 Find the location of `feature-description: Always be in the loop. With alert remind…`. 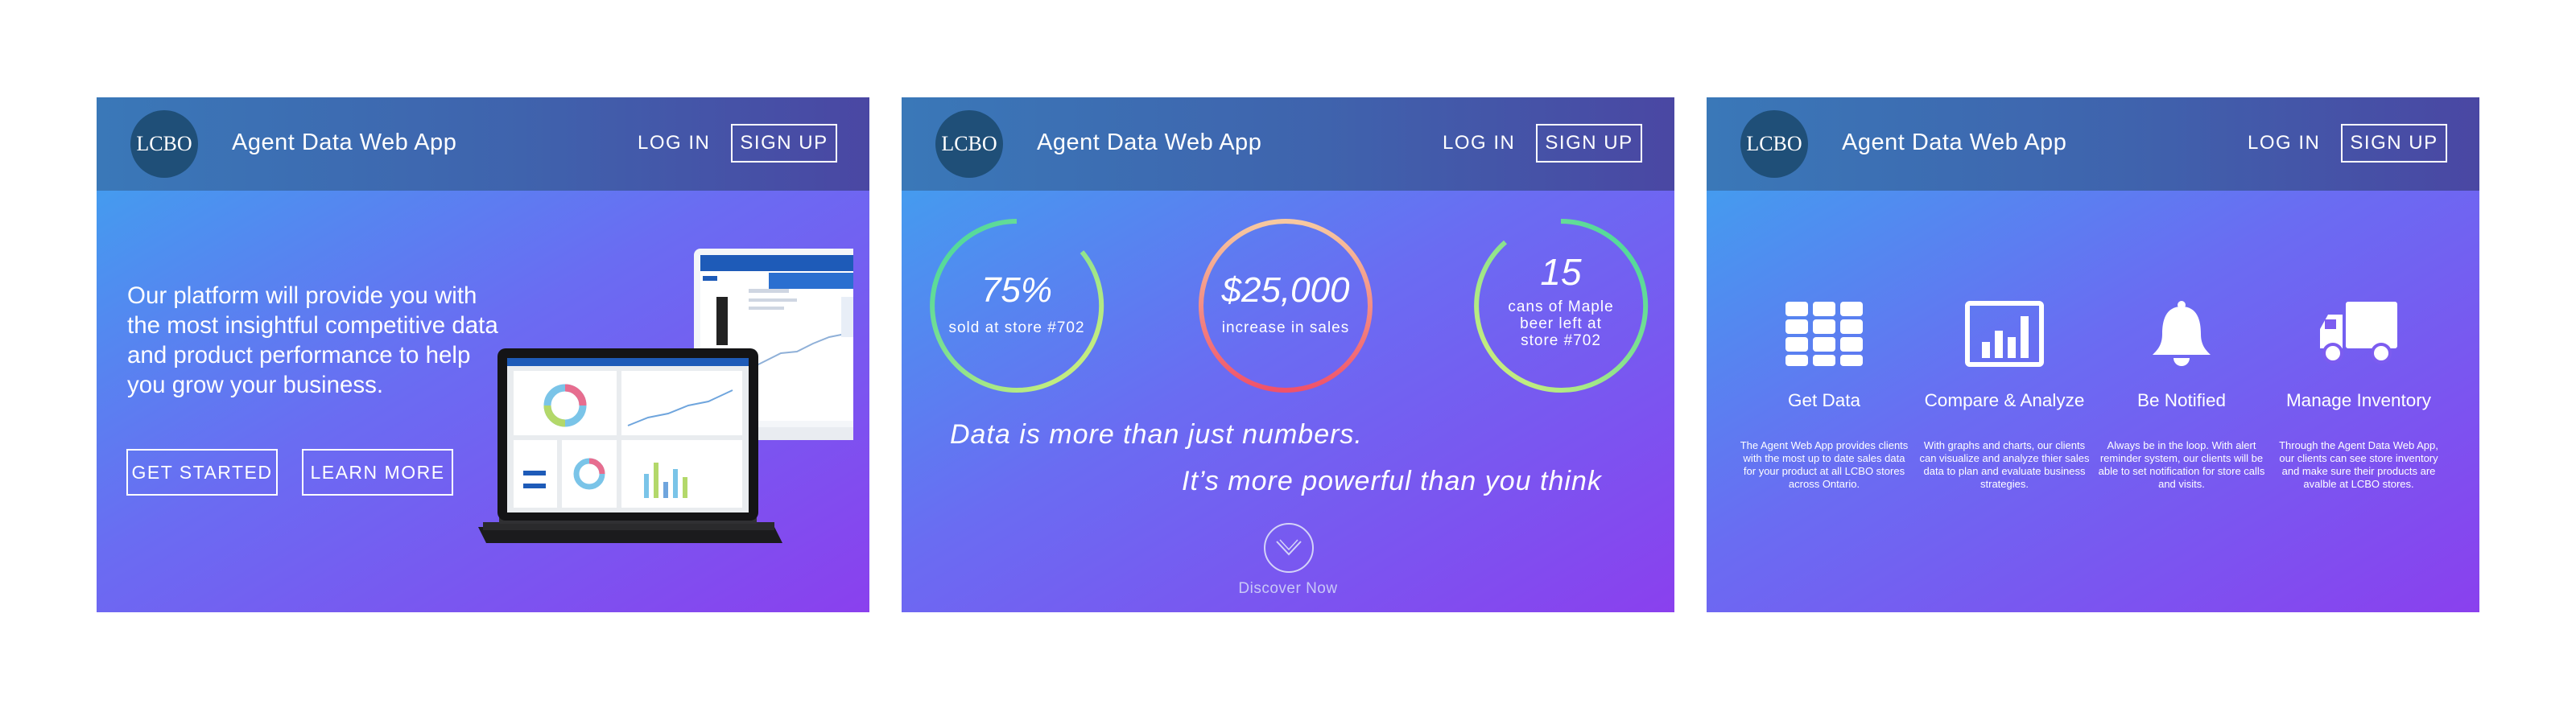

feature-description: Always be in the loop. With alert remind… is located at coordinates (2181, 465).